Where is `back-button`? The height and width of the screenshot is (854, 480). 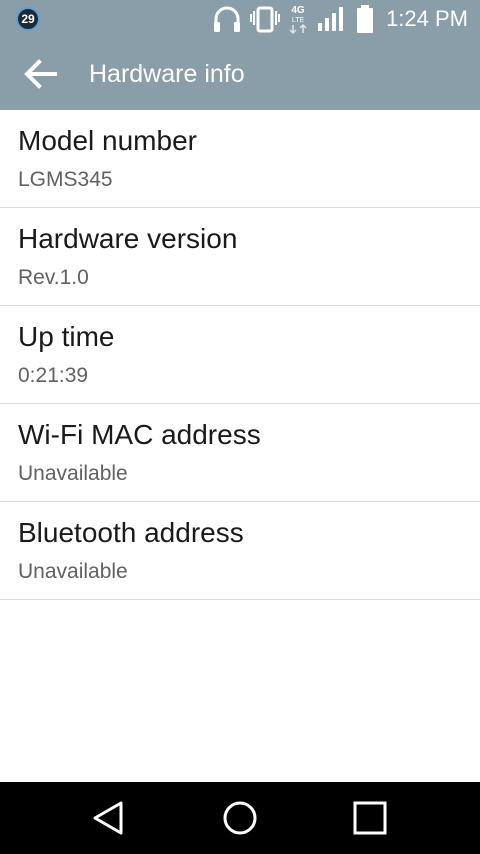
back-button is located at coordinates (40, 74).